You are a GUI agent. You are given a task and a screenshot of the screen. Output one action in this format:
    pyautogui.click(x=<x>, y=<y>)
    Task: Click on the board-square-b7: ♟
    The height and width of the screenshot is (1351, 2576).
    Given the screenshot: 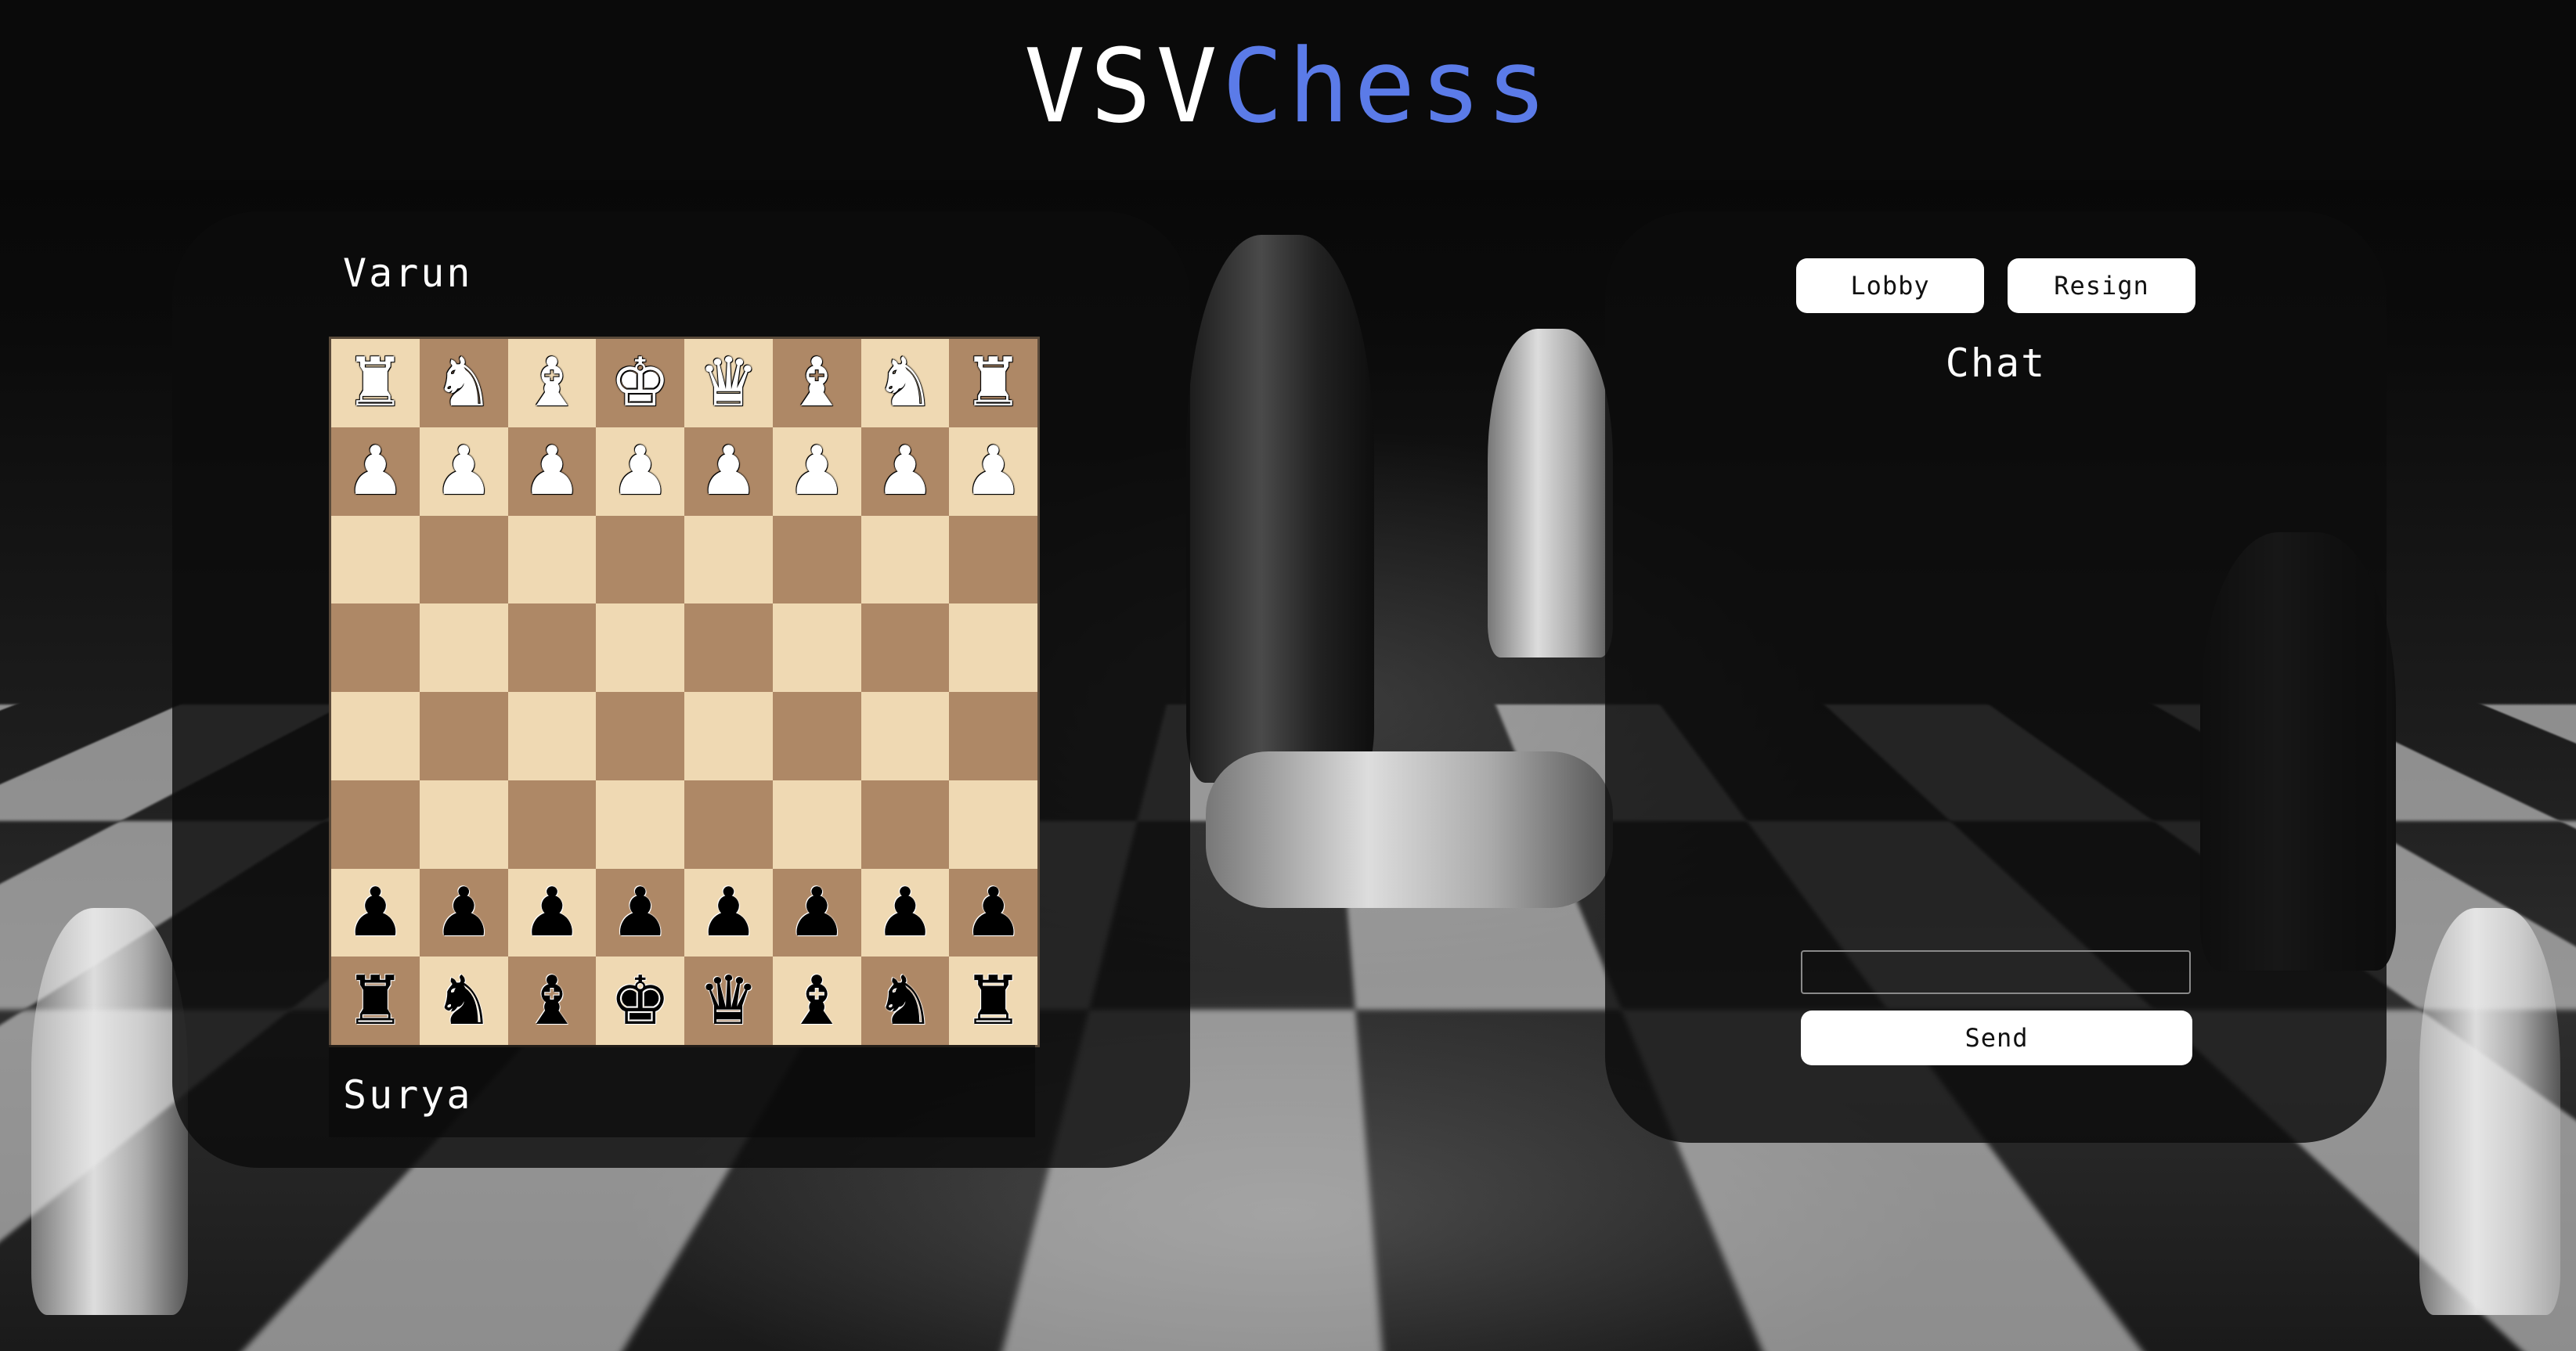 What is the action you would take?
    pyautogui.click(x=463, y=913)
    